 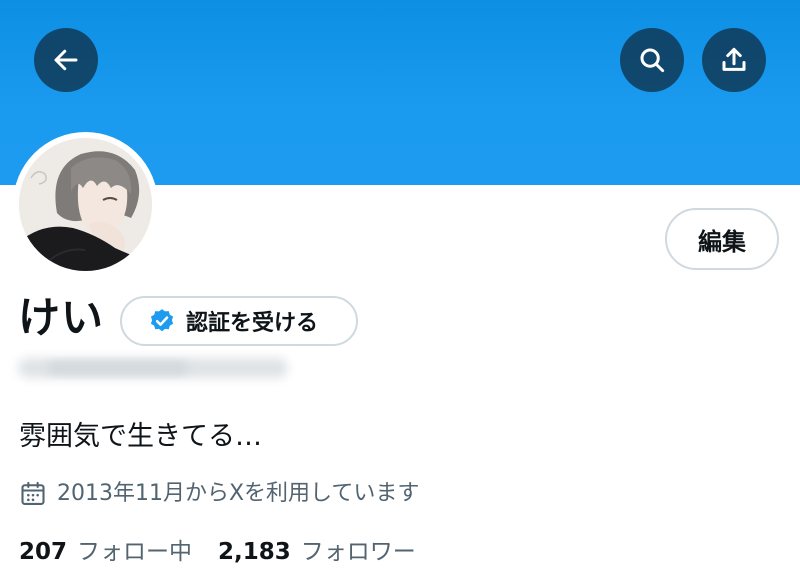 I want to click on search-icon, so click(x=652, y=60).